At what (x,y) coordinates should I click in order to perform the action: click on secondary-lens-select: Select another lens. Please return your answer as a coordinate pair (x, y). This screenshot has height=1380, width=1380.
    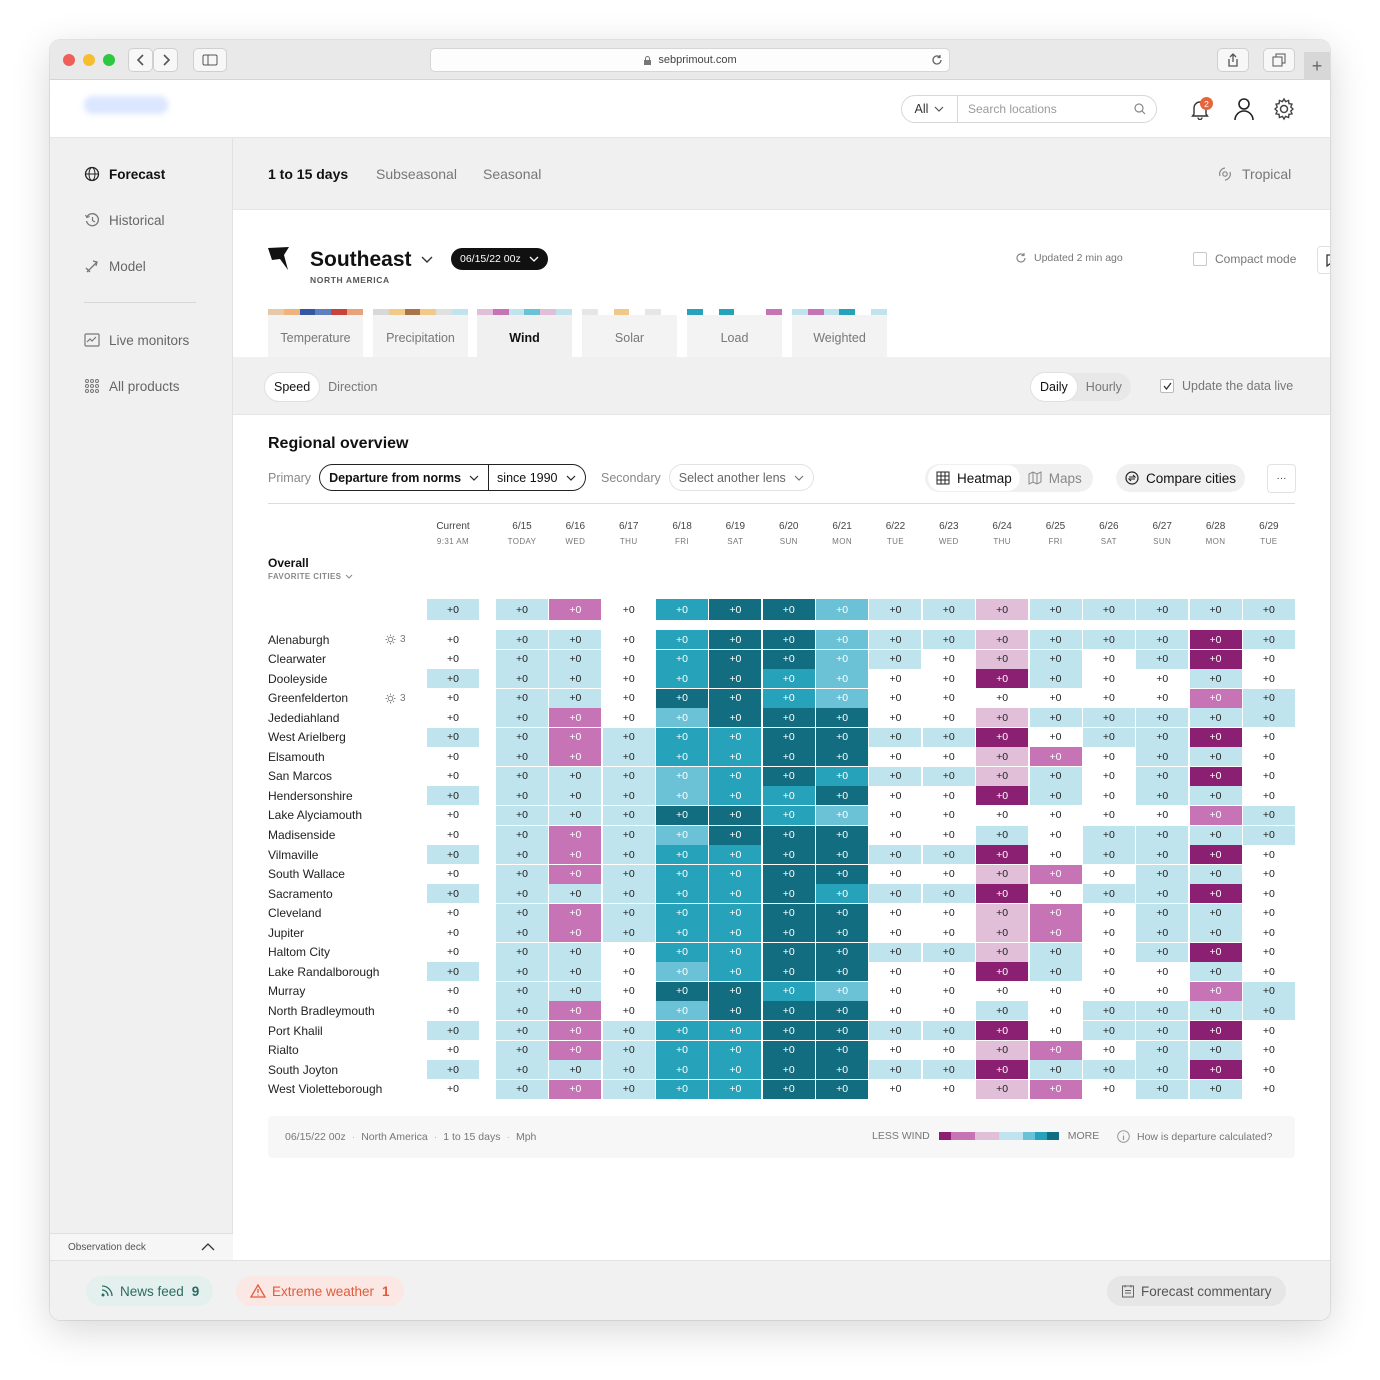
    Looking at the image, I should click on (741, 477).